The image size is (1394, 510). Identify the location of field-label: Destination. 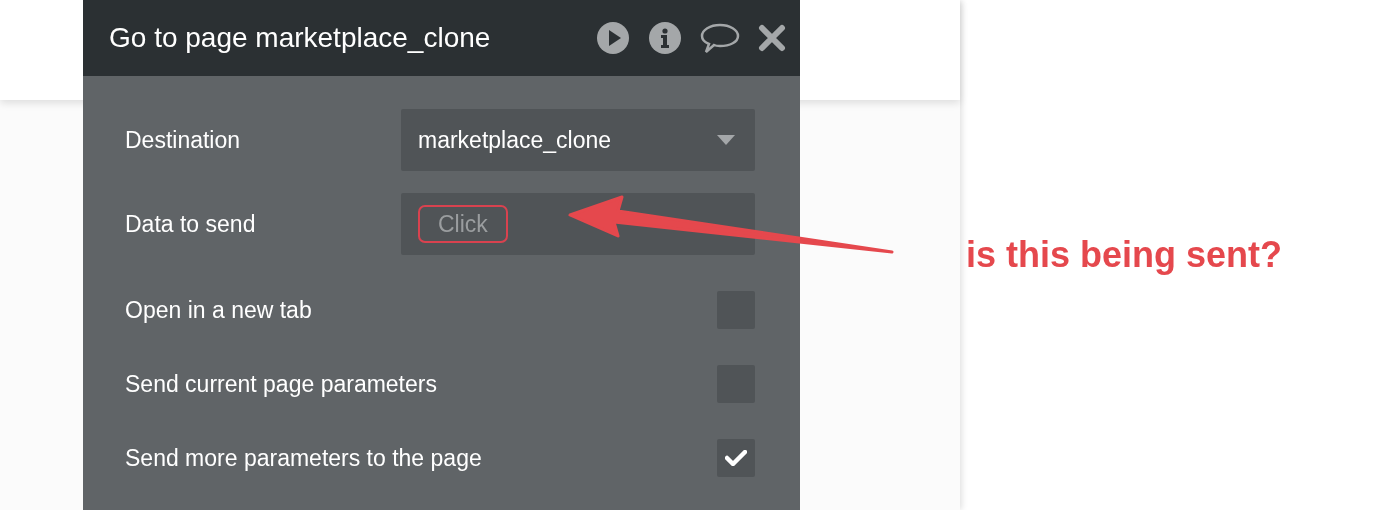
(183, 140).